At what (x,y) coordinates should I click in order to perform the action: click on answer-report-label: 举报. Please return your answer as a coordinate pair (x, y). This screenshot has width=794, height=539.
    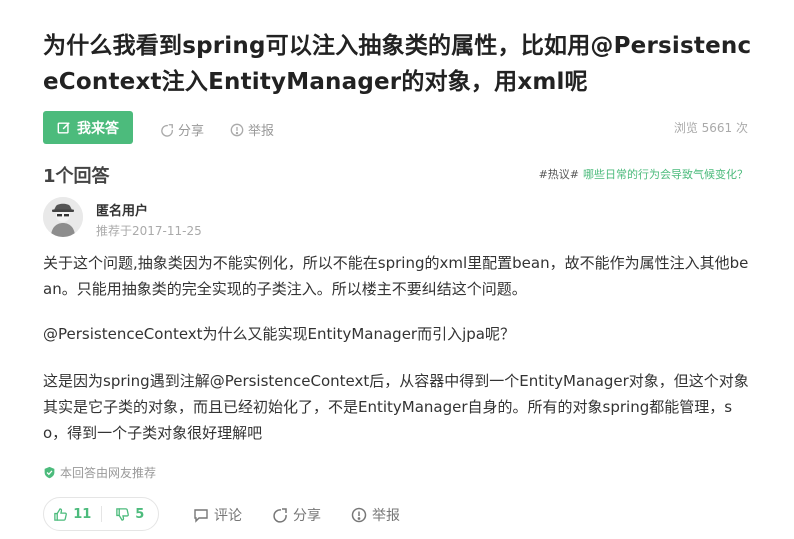
    Looking at the image, I should click on (386, 516).